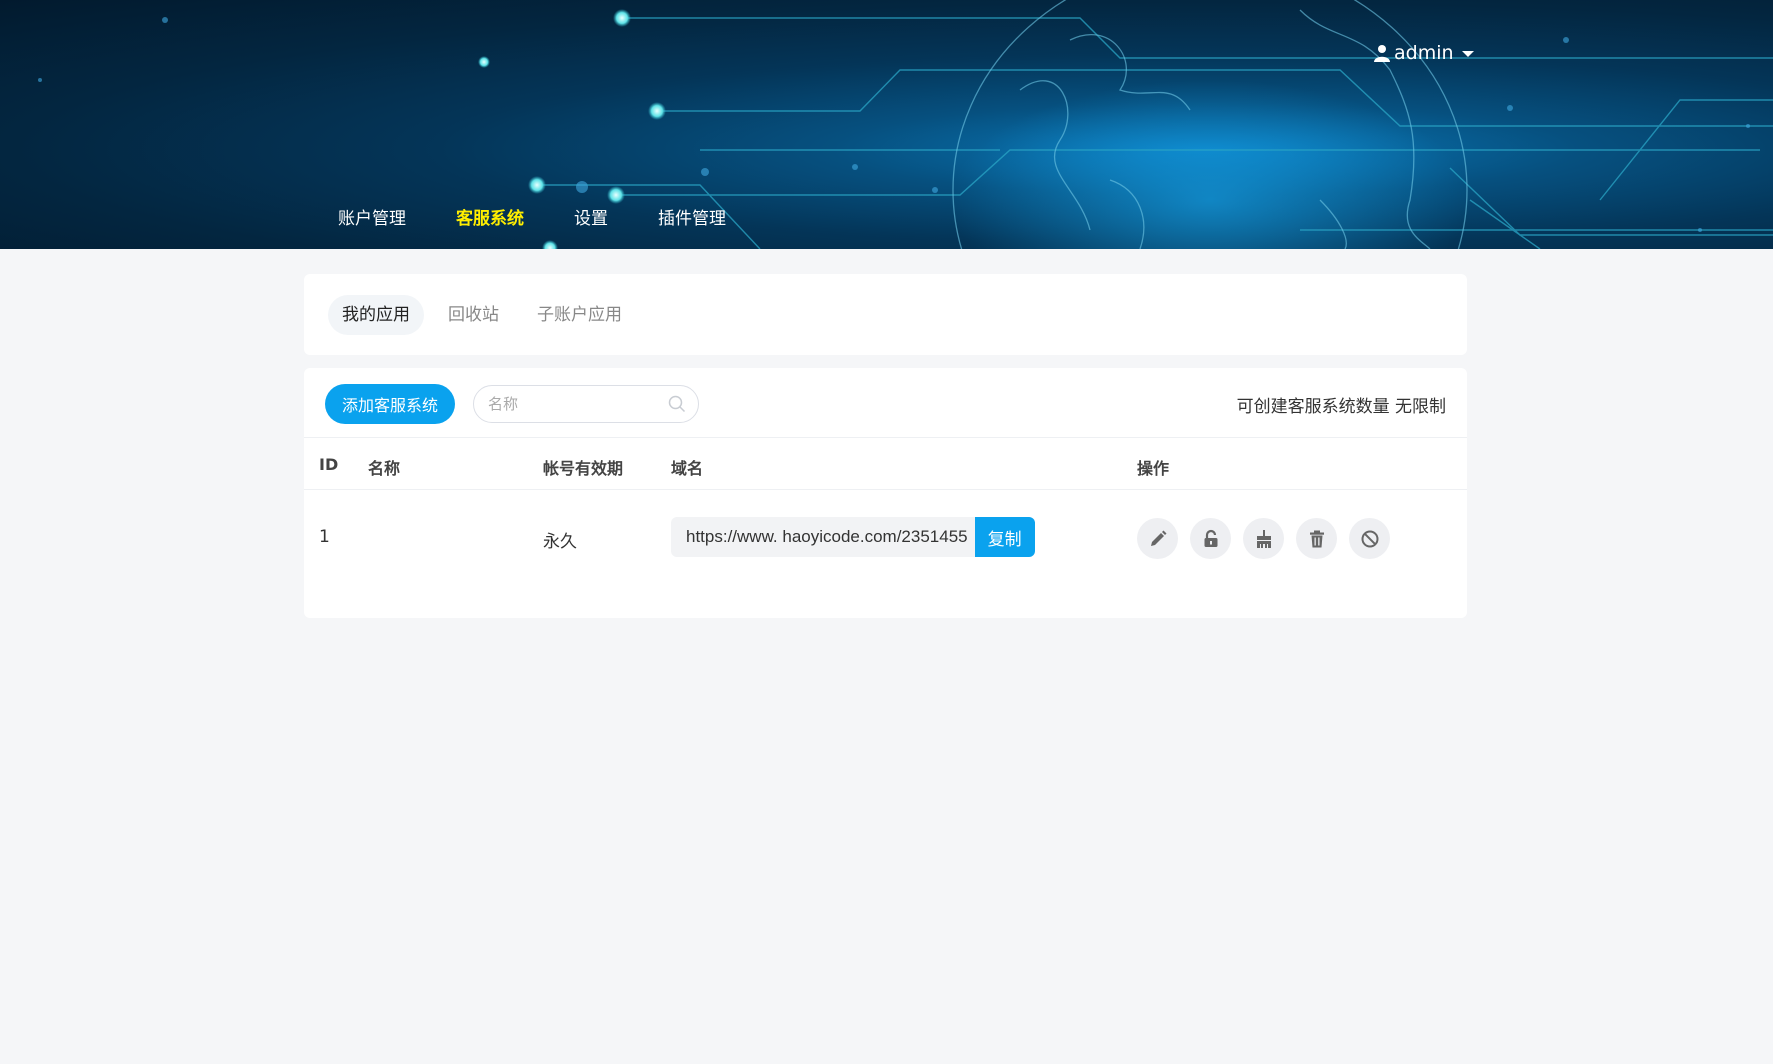 The width and height of the screenshot is (1773, 1064). I want to click on row-actions, so click(1263, 538).